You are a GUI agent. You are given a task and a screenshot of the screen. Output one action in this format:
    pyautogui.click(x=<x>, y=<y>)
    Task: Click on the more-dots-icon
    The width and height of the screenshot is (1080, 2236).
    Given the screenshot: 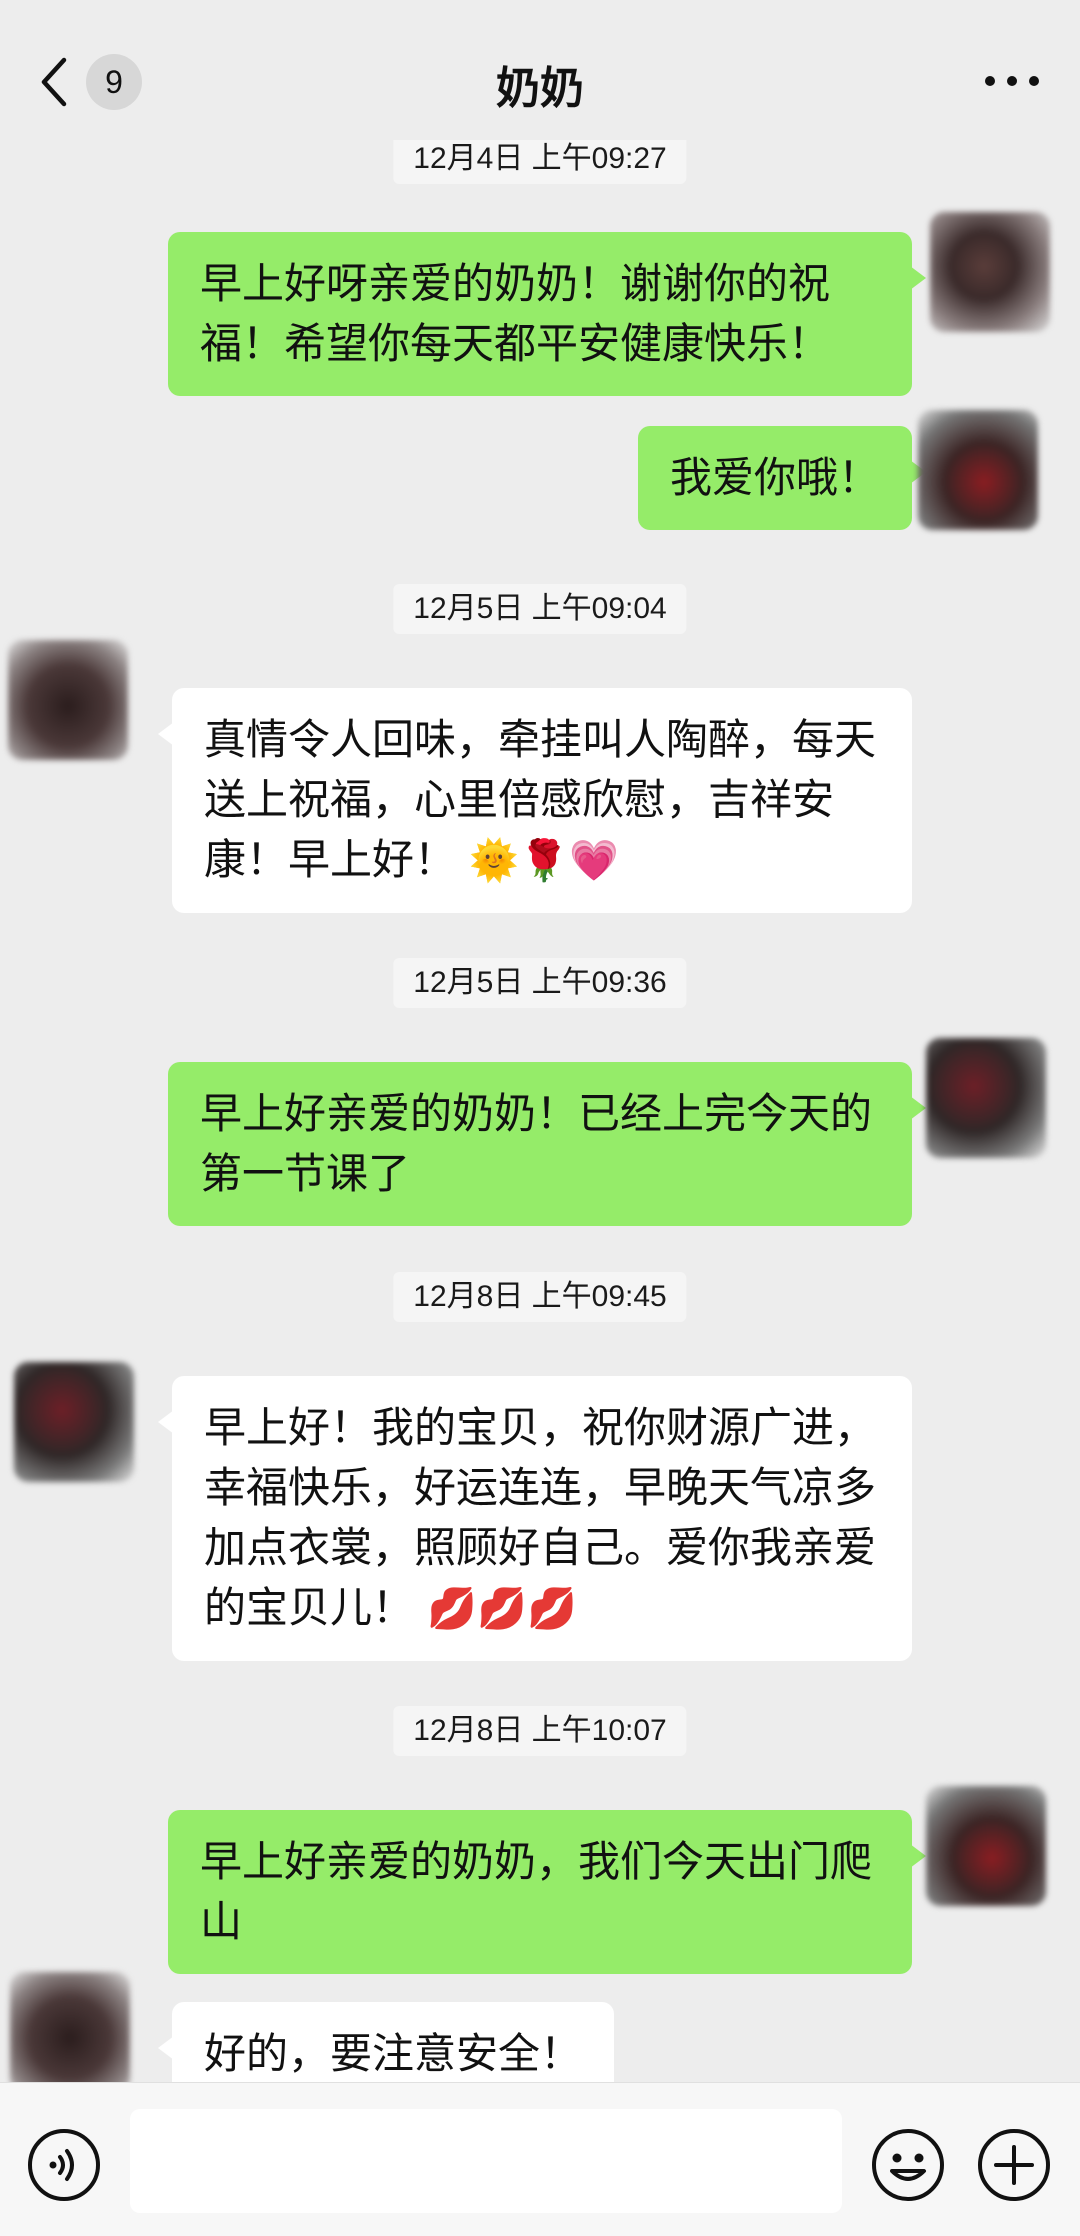 What is the action you would take?
    pyautogui.click(x=1012, y=81)
    